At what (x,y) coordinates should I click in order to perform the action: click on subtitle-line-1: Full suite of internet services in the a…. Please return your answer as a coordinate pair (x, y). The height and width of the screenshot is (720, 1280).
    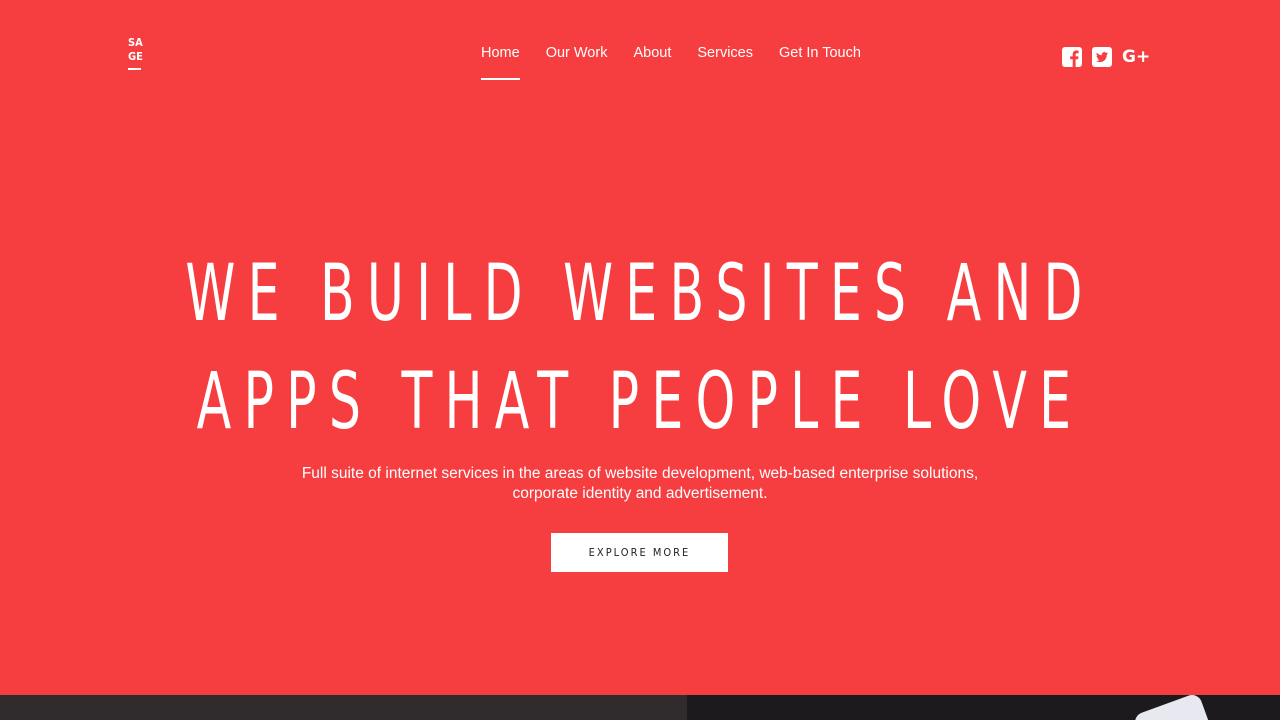
    Looking at the image, I should click on (640, 473).